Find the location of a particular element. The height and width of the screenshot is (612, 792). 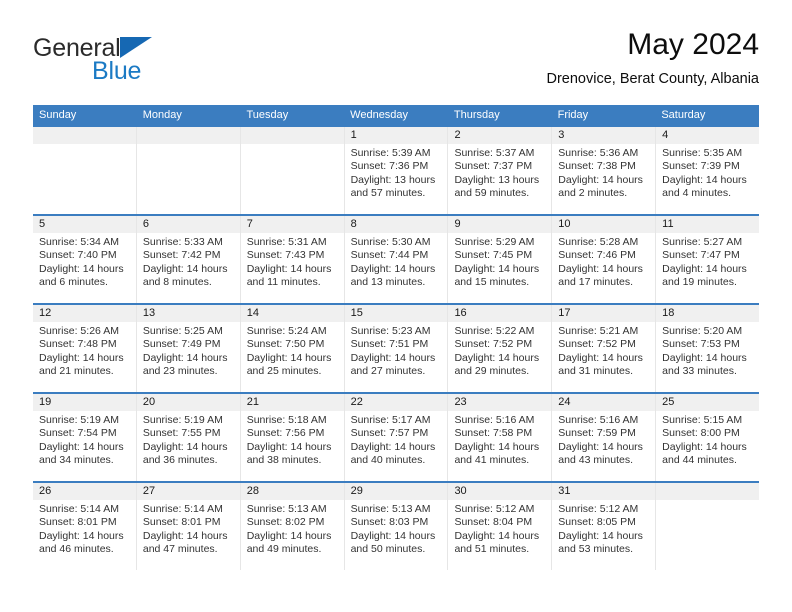

sunrise-text: Sunrise: 5:28 AM is located at coordinates (598, 242).